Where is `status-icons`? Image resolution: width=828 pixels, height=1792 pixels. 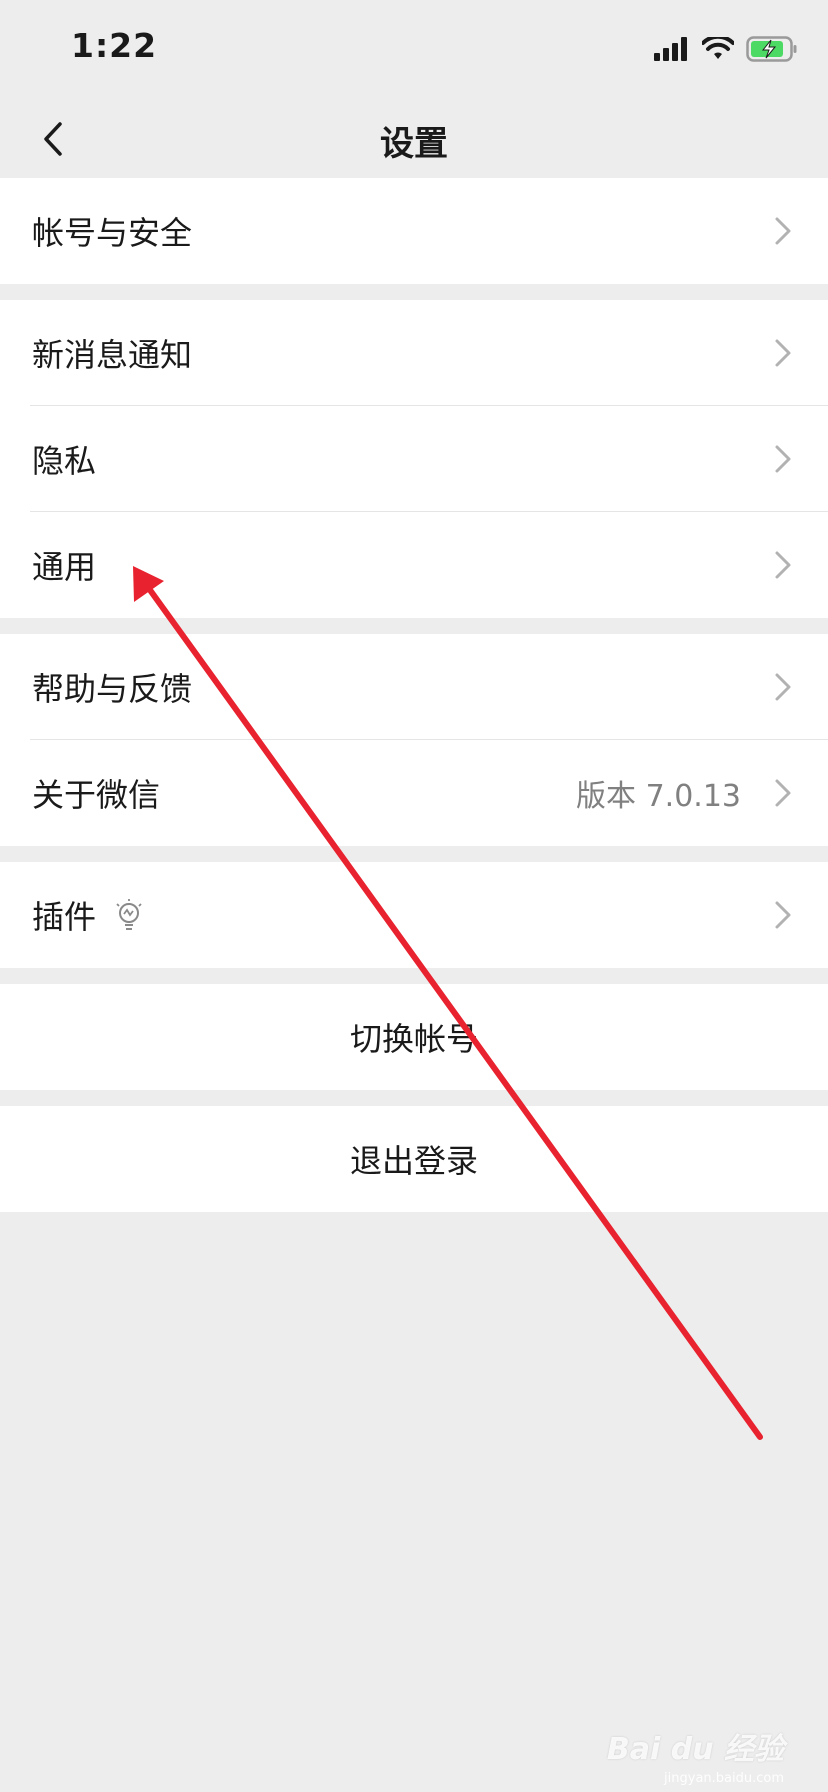
status-icons is located at coordinates (726, 49).